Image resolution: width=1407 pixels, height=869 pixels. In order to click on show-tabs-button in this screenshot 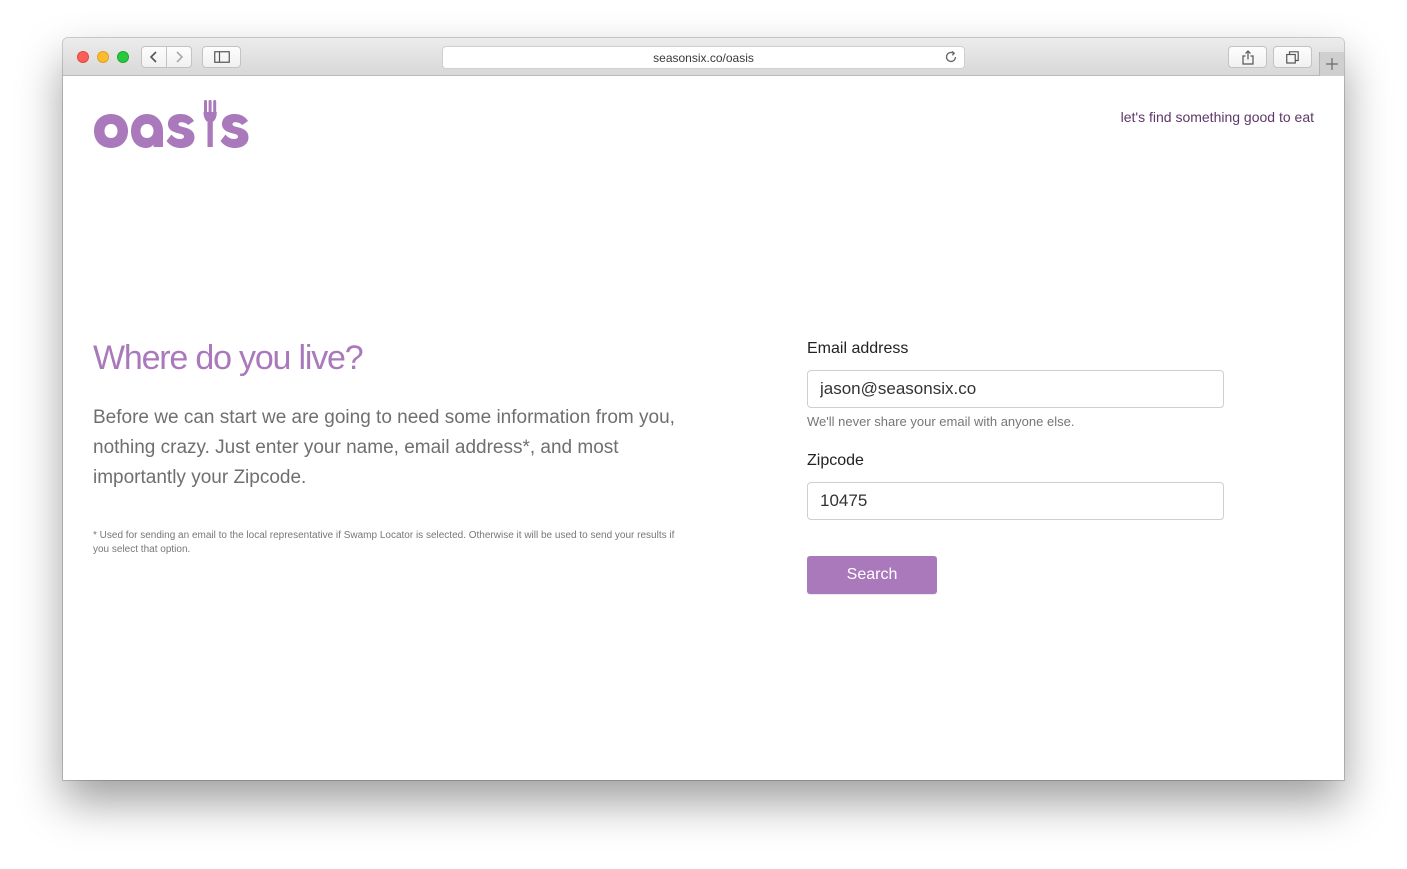, I will do `click(1292, 57)`.